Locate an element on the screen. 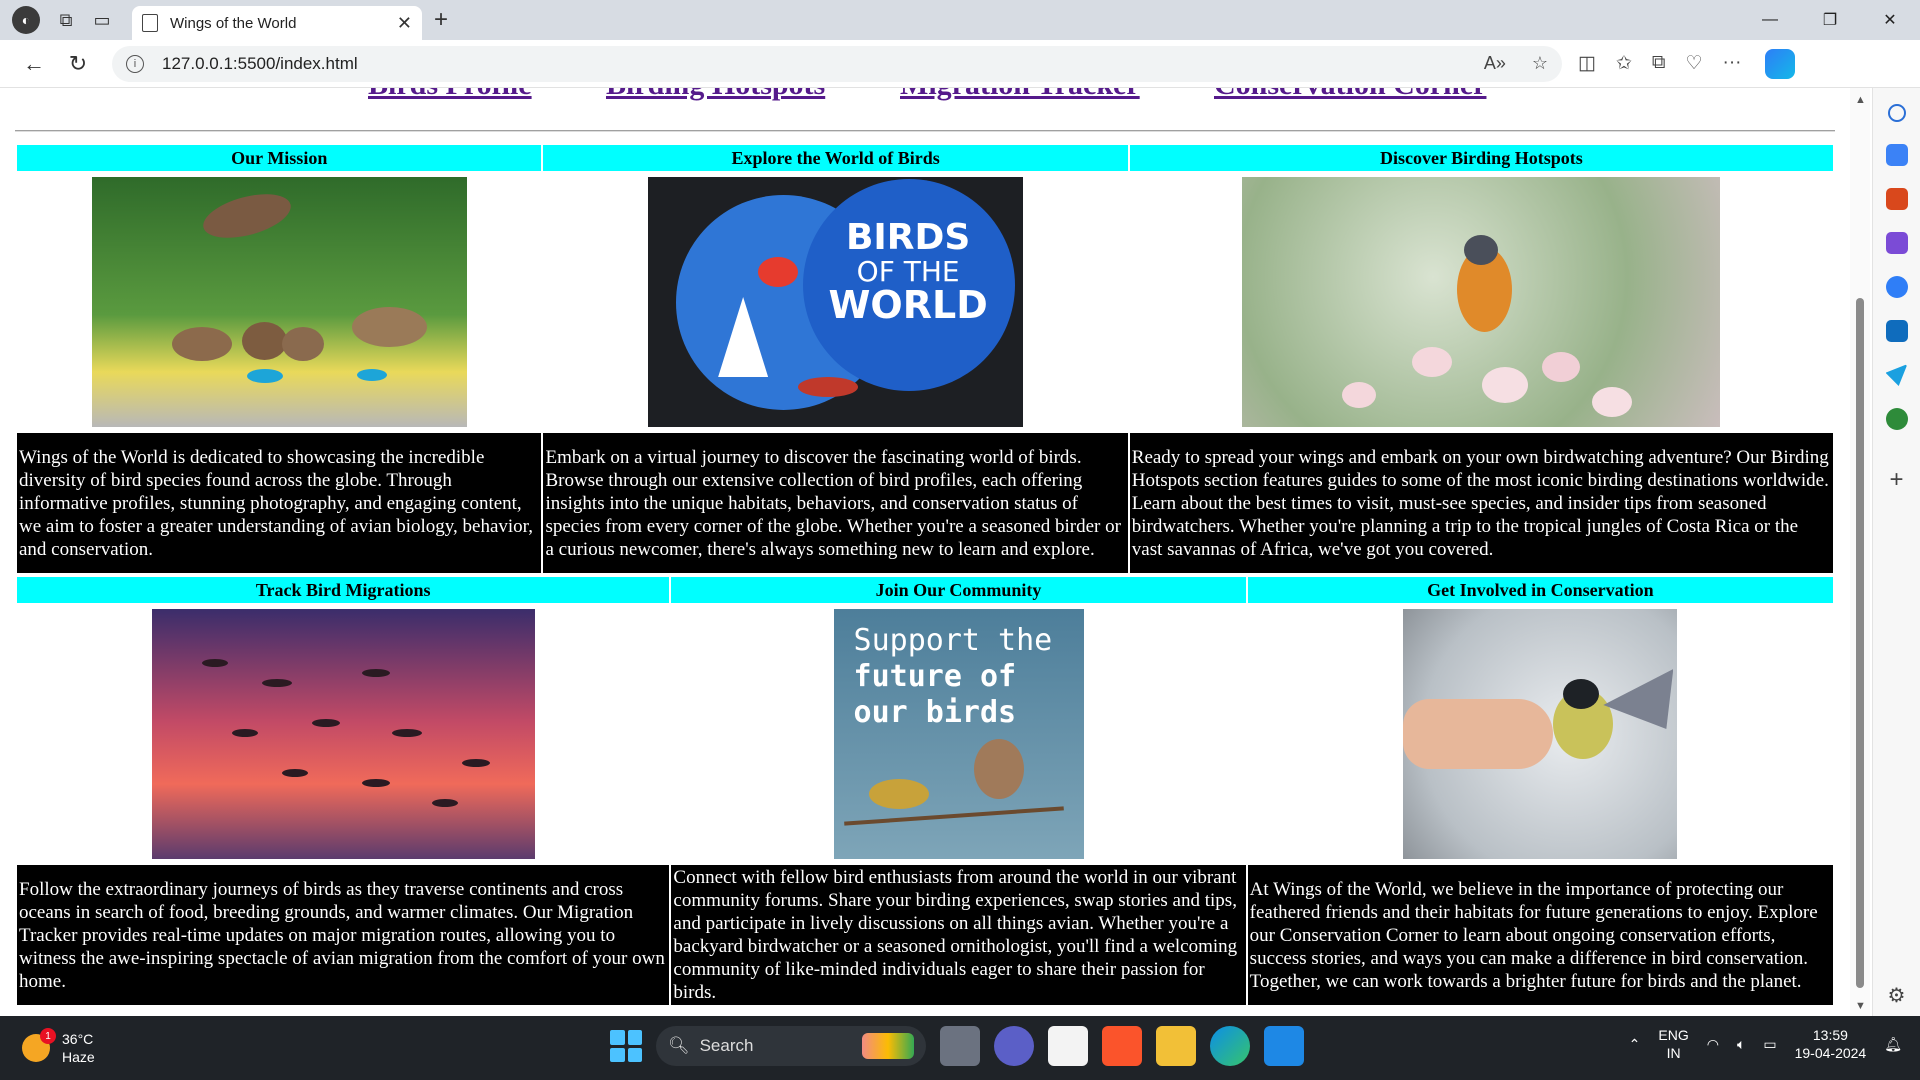 The image size is (1920, 1080). support-line-1: Support the is located at coordinates (953, 640).